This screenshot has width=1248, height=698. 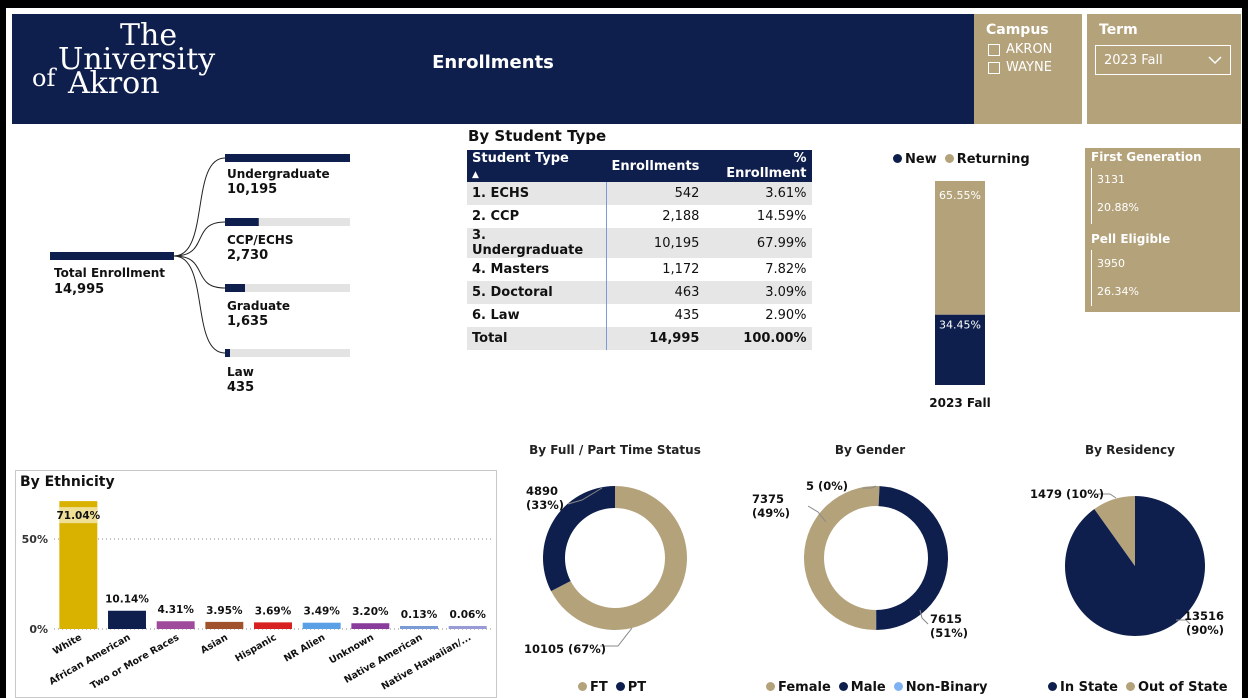 What do you see at coordinates (960, 195) in the screenshot?
I see `returning-pct-label: 65.55%` at bounding box center [960, 195].